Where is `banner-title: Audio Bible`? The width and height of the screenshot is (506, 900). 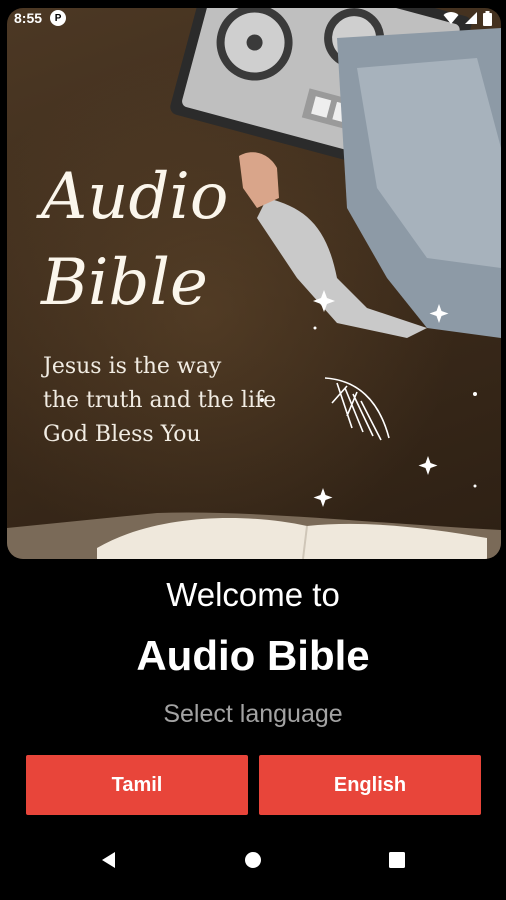 banner-title: Audio Bible is located at coordinates (135, 240).